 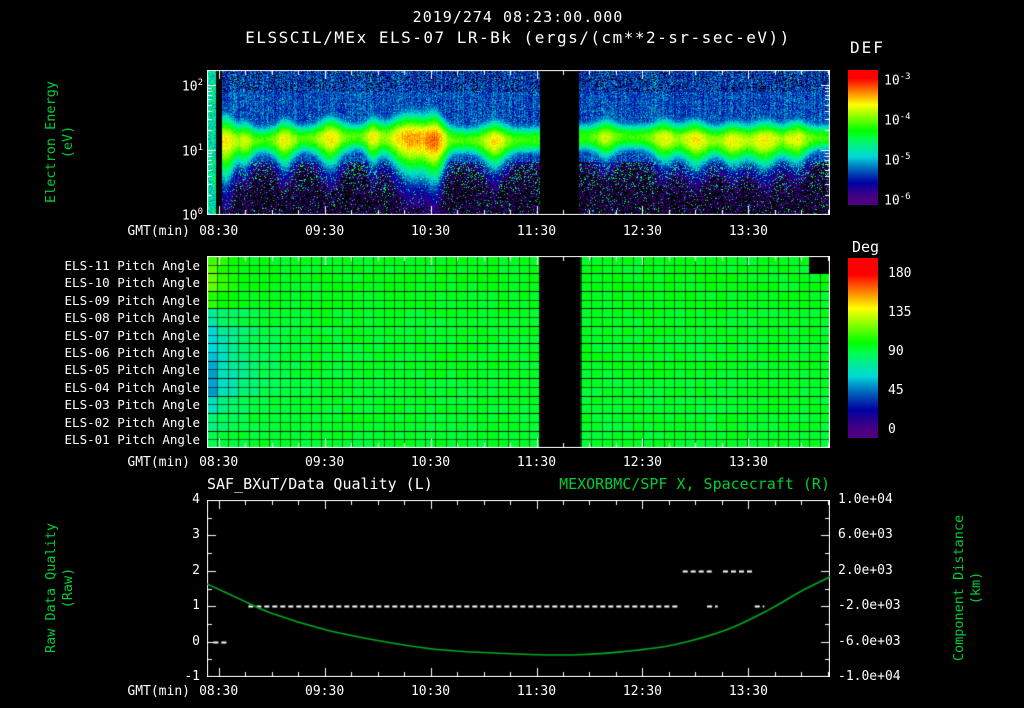 What do you see at coordinates (196, 570) in the screenshot?
I see `quality-ytick-label: 2` at bounding box center [196, 570].